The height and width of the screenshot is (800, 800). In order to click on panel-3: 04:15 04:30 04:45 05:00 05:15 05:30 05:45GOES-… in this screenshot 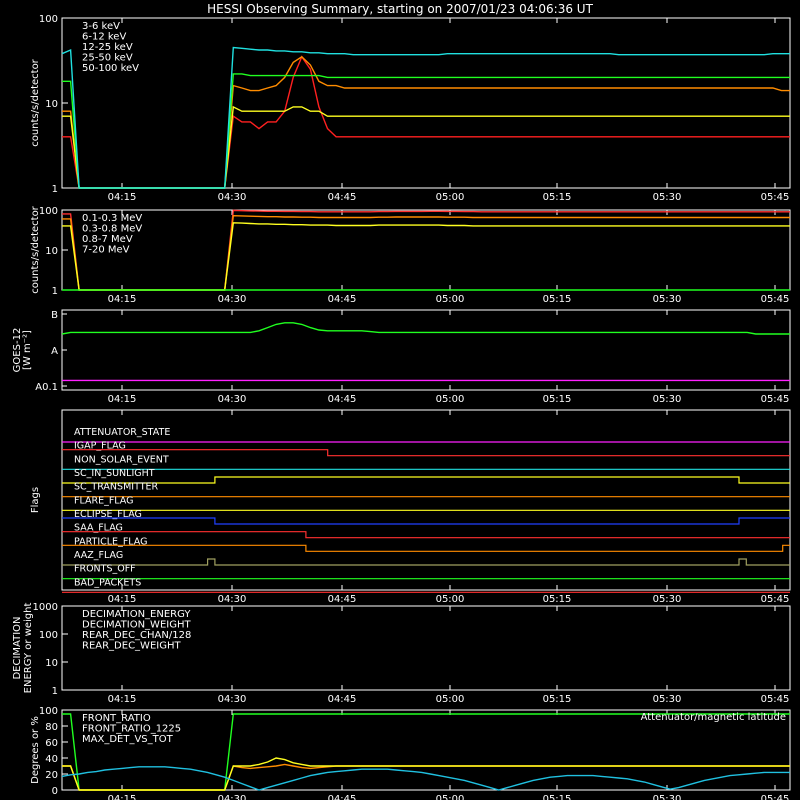, I will do `click(401, 357)`.